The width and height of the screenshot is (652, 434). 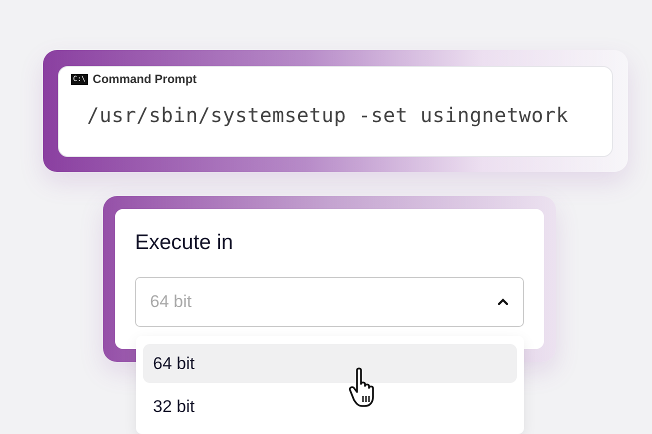 What do you see at coordinates (328, 115) in the screenshot?
I see `command-text: /usr/sbin/systemsetup -set usingnetwork` at bounding box center [328, 115].